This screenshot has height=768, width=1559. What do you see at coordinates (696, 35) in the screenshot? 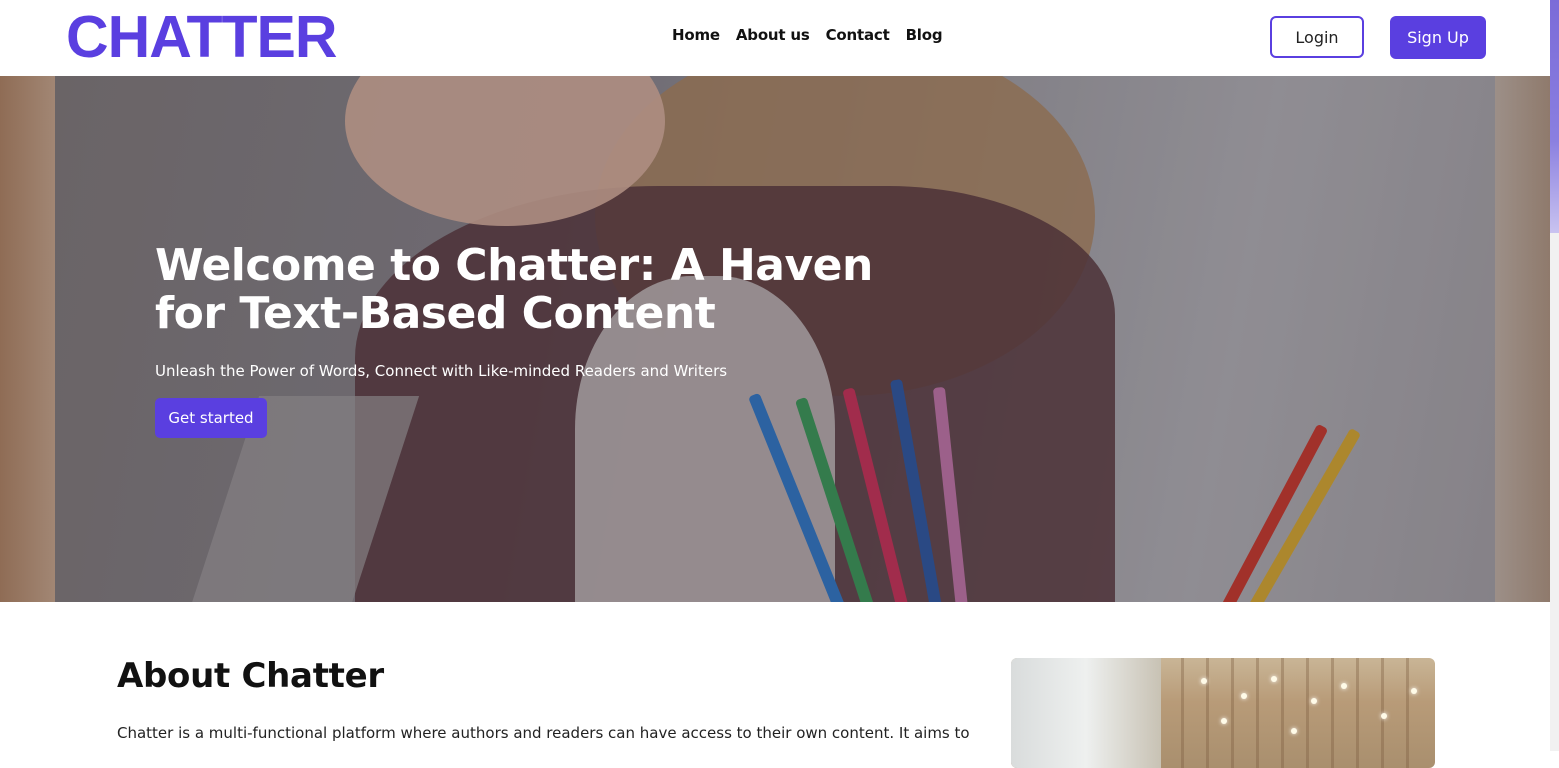
I see `nav-home: Home` at bounding box center [696, 35].